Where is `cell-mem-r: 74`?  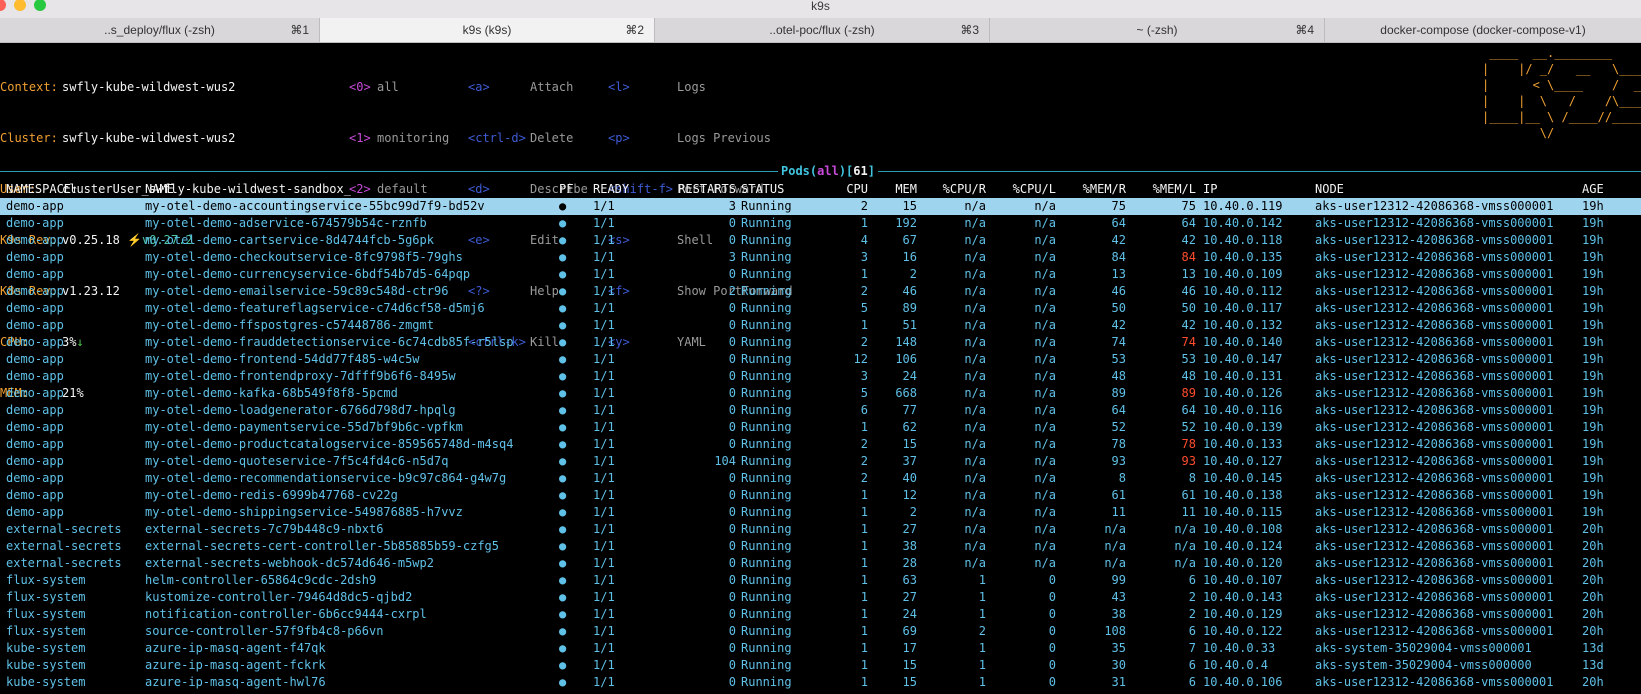 cell-mem-r: 74 is located at coordinates (1118, 342).